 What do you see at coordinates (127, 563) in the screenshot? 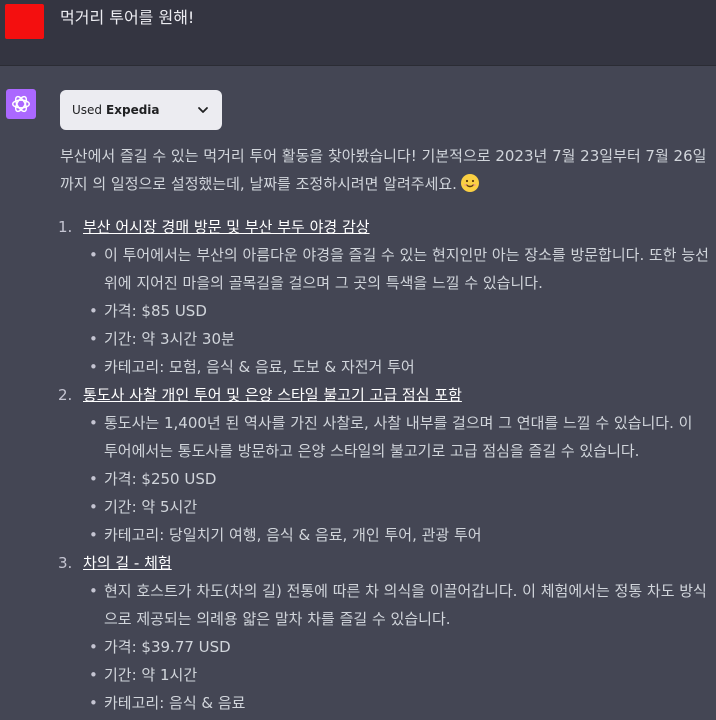
I see `tour-title-link: 차의 길 - 체험` at bounding box center [127, 563].